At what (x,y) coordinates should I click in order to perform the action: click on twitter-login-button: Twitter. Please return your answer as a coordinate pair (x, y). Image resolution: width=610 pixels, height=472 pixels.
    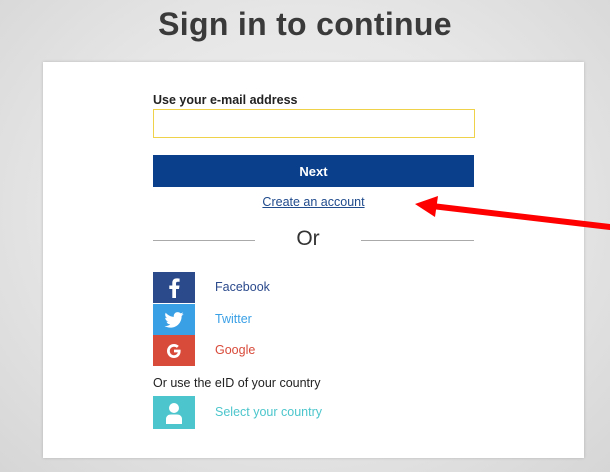
    Looking at the image, I should click on (303, 319).